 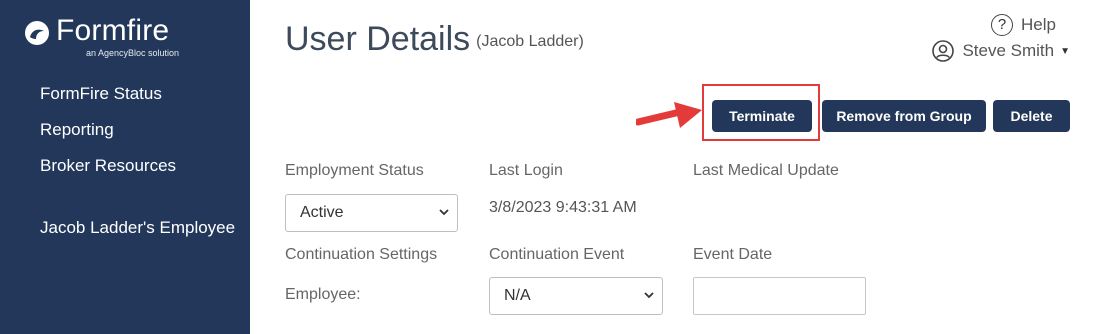 What do you see at coordinates (1002, 25) in the screenshot?
I see `help-icon: ?` at bounding box center [1002, 25].